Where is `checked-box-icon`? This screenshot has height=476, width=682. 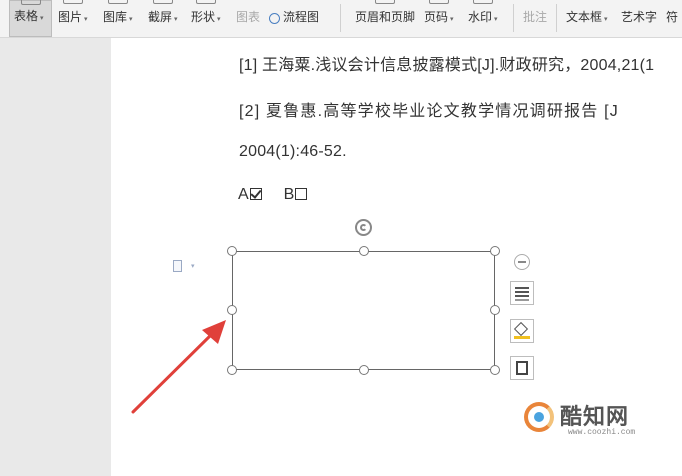
checked-box-icon is located at coordinates (255, 194).